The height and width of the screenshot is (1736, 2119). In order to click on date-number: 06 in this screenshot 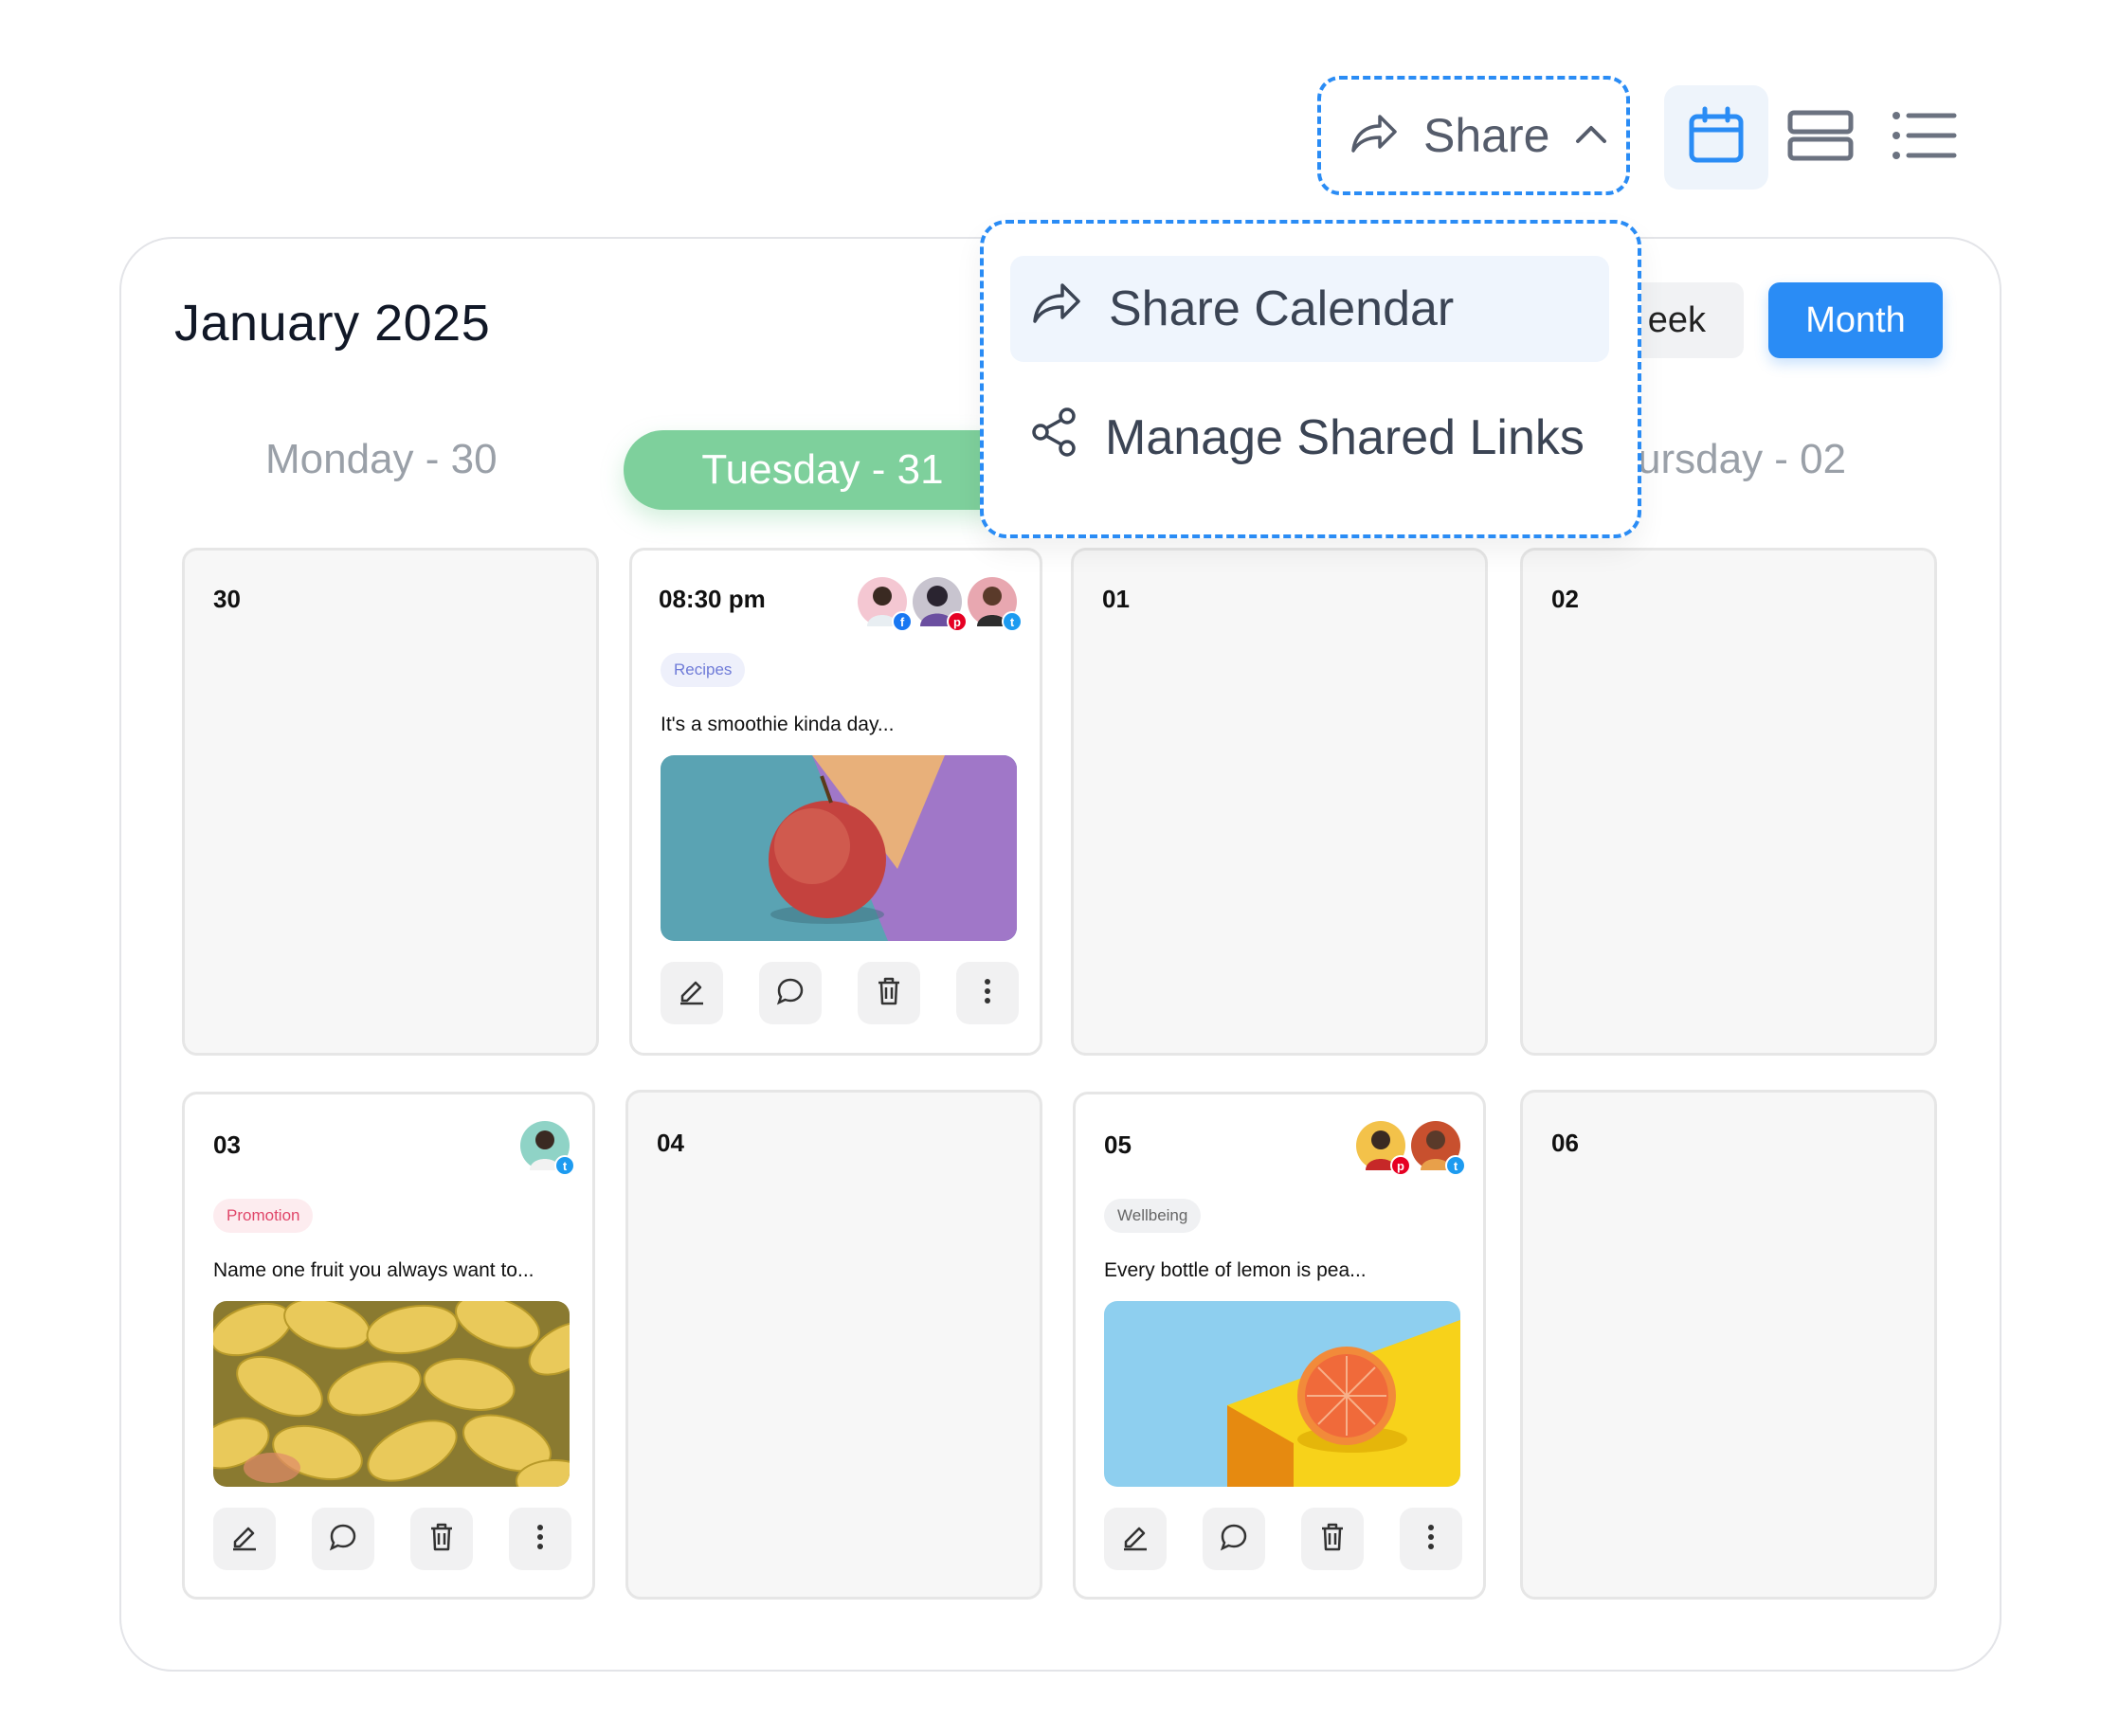, I will do `click(1565, 1143)`.